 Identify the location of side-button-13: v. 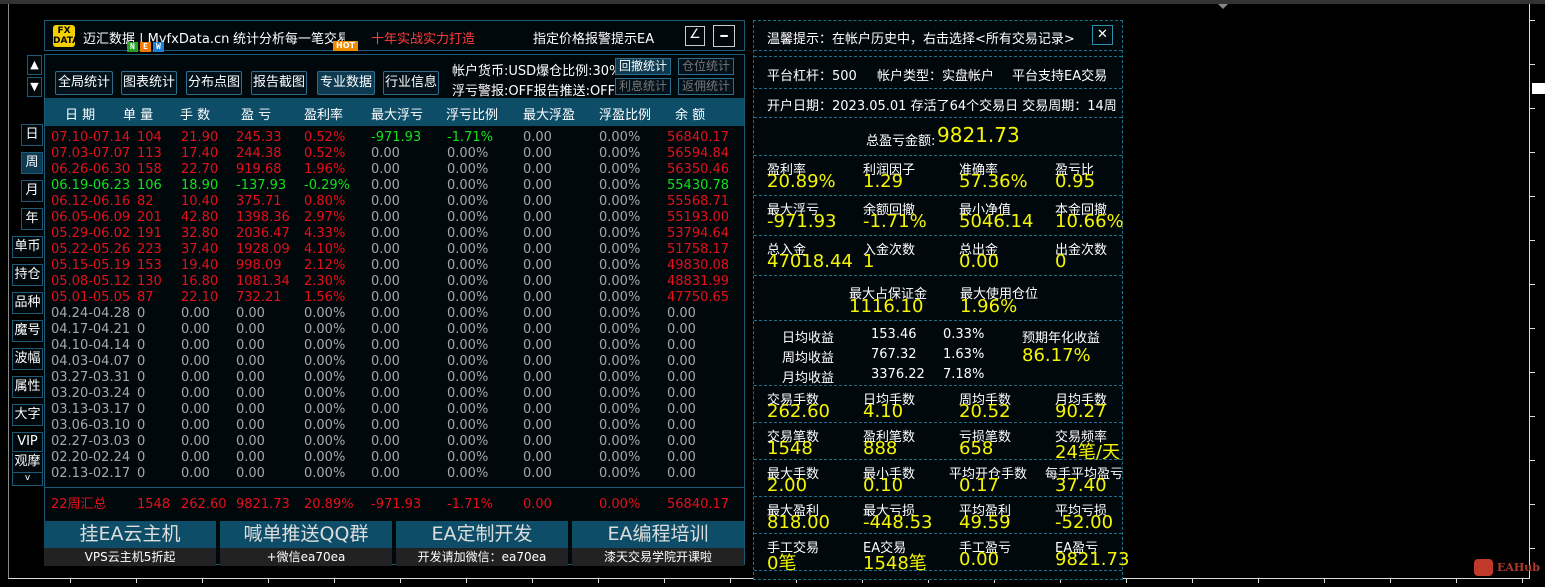
(27, 479).